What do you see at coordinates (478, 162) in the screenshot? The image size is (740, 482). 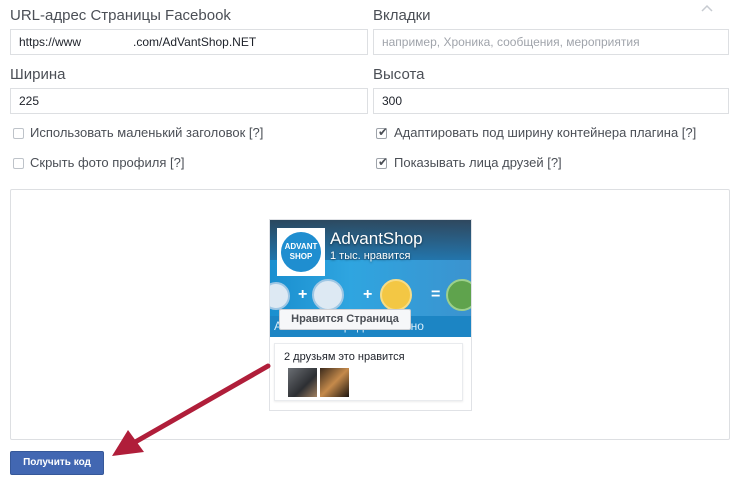 I see `show-faces-label: Показывать лица друзей [?]` at bounding box center [478, 162].